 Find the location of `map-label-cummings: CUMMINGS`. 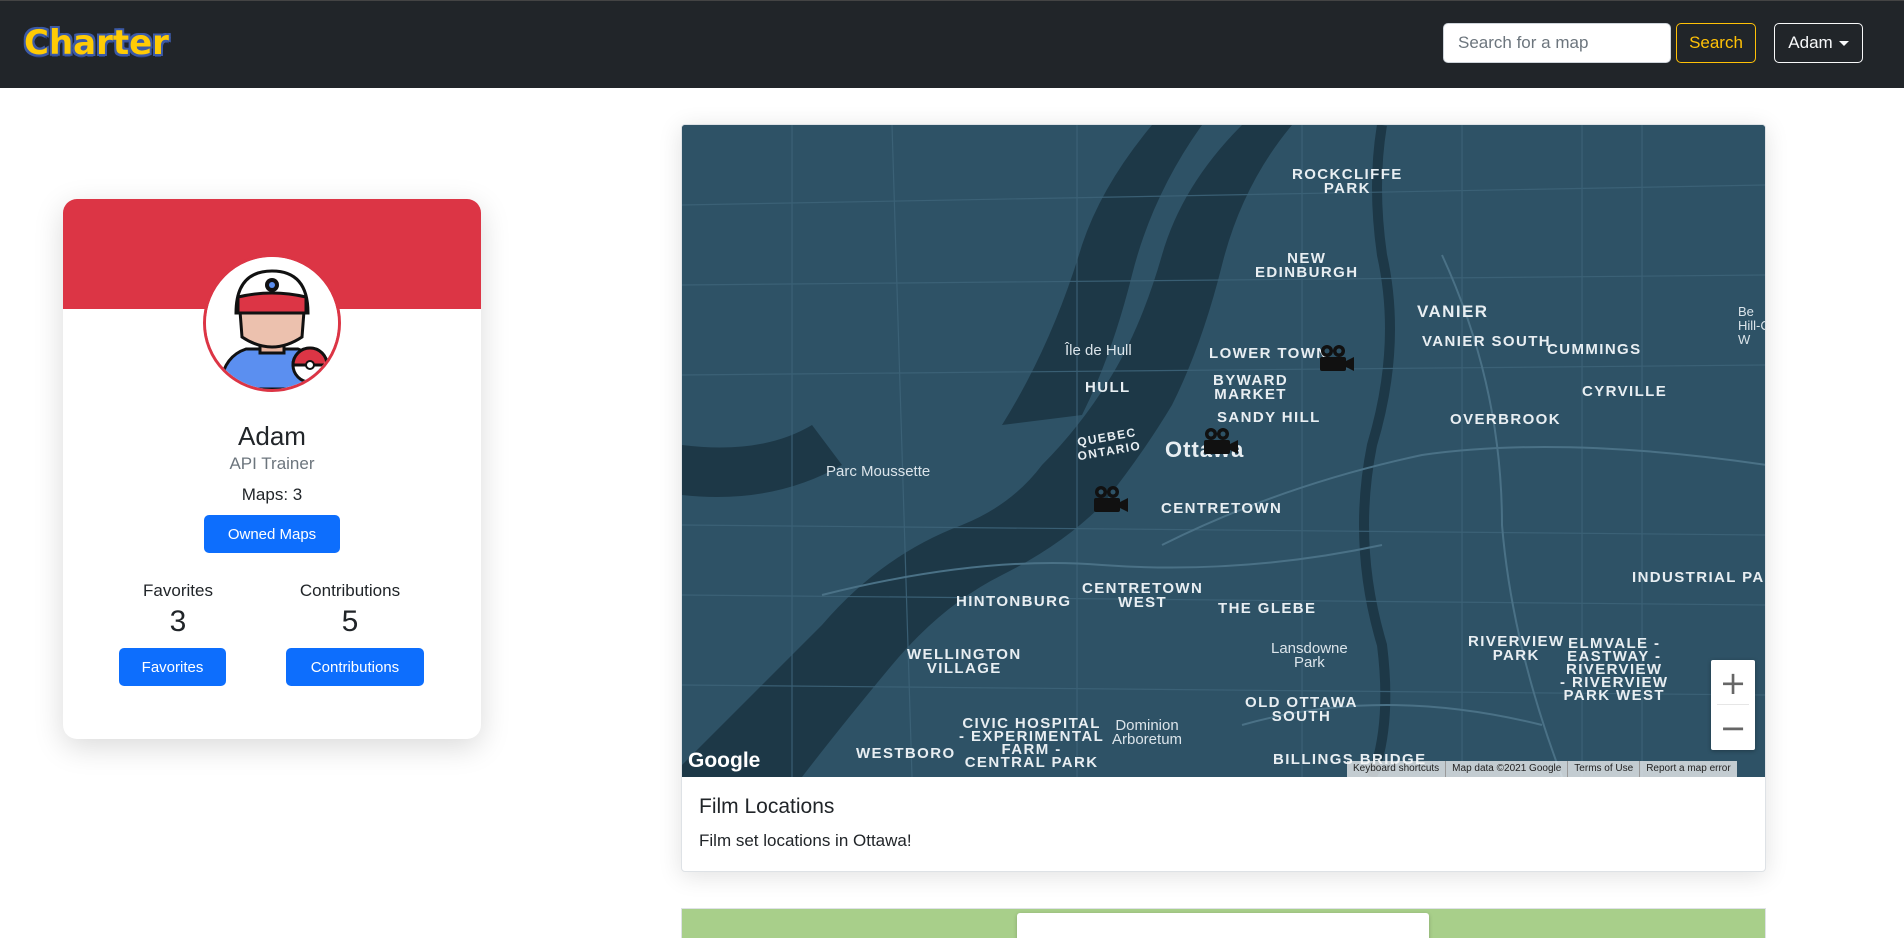

map-label-cummings: CUMMINGS is located at coordinates (1594, 349).